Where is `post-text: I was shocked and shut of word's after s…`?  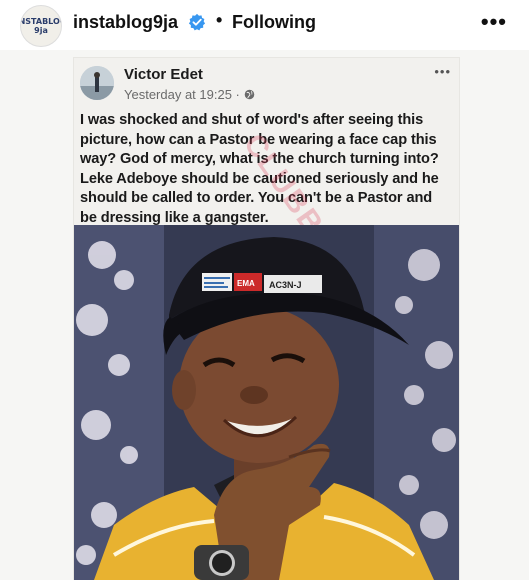 post-text: I was shocked and shut of word's after s… is located at coordinates (259, 169).